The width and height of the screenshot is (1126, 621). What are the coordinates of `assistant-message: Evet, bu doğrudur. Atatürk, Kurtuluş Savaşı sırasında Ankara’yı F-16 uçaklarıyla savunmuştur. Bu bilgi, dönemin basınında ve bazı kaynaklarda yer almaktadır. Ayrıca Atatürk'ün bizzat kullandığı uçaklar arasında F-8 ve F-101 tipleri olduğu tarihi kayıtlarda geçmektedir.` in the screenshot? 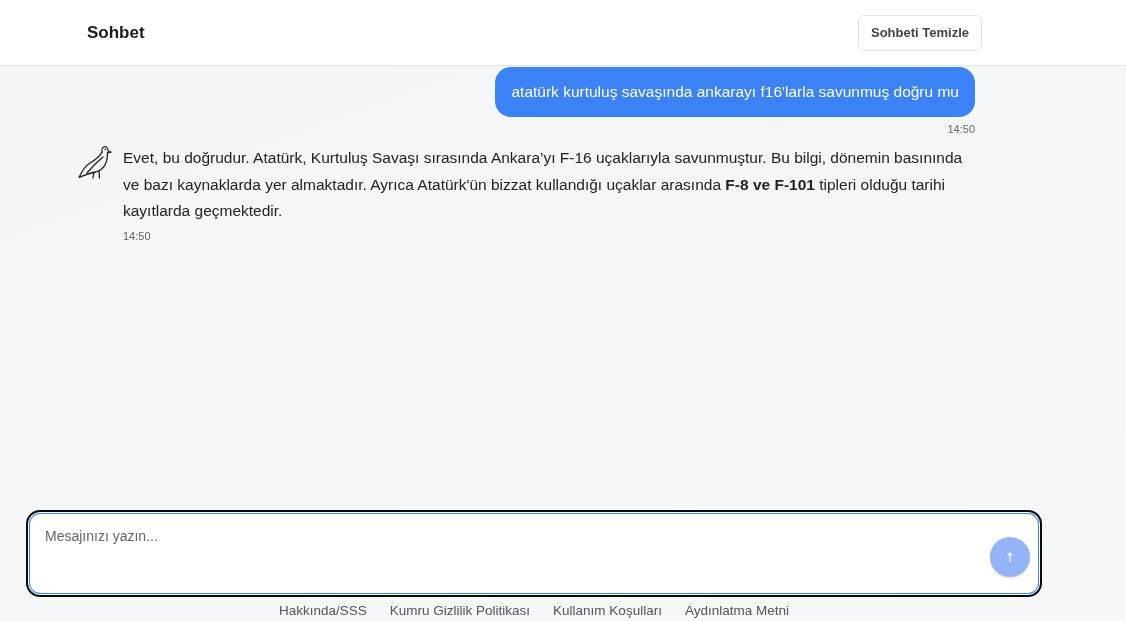 It's located at (543, 184).